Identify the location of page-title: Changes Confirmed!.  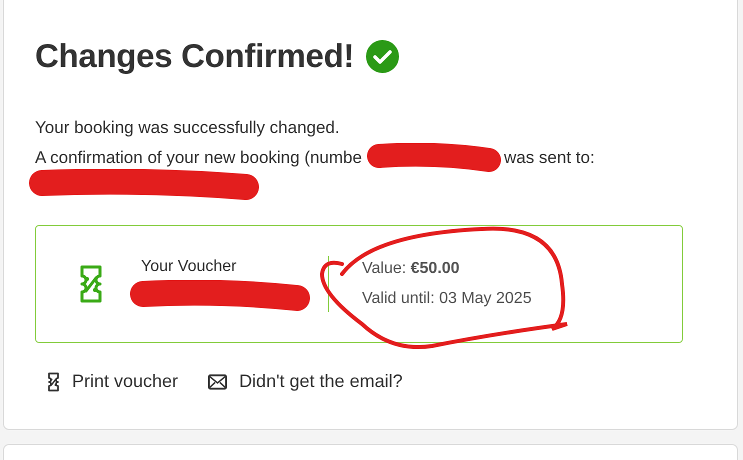
(194, 56).